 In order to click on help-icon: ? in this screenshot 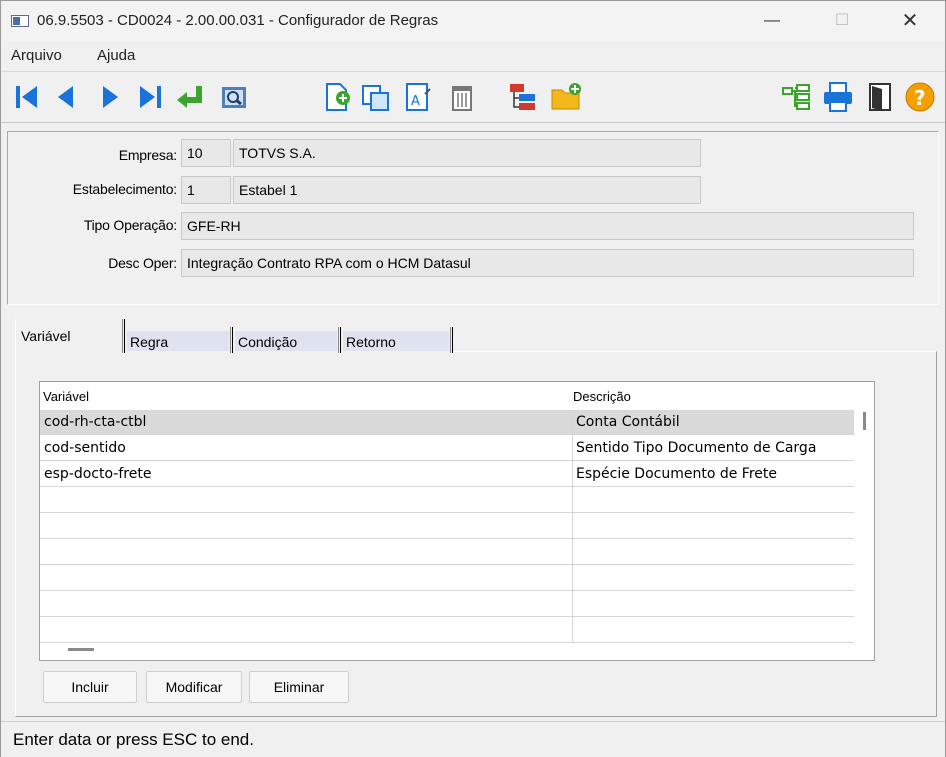, I will do `click(920, 97)`.